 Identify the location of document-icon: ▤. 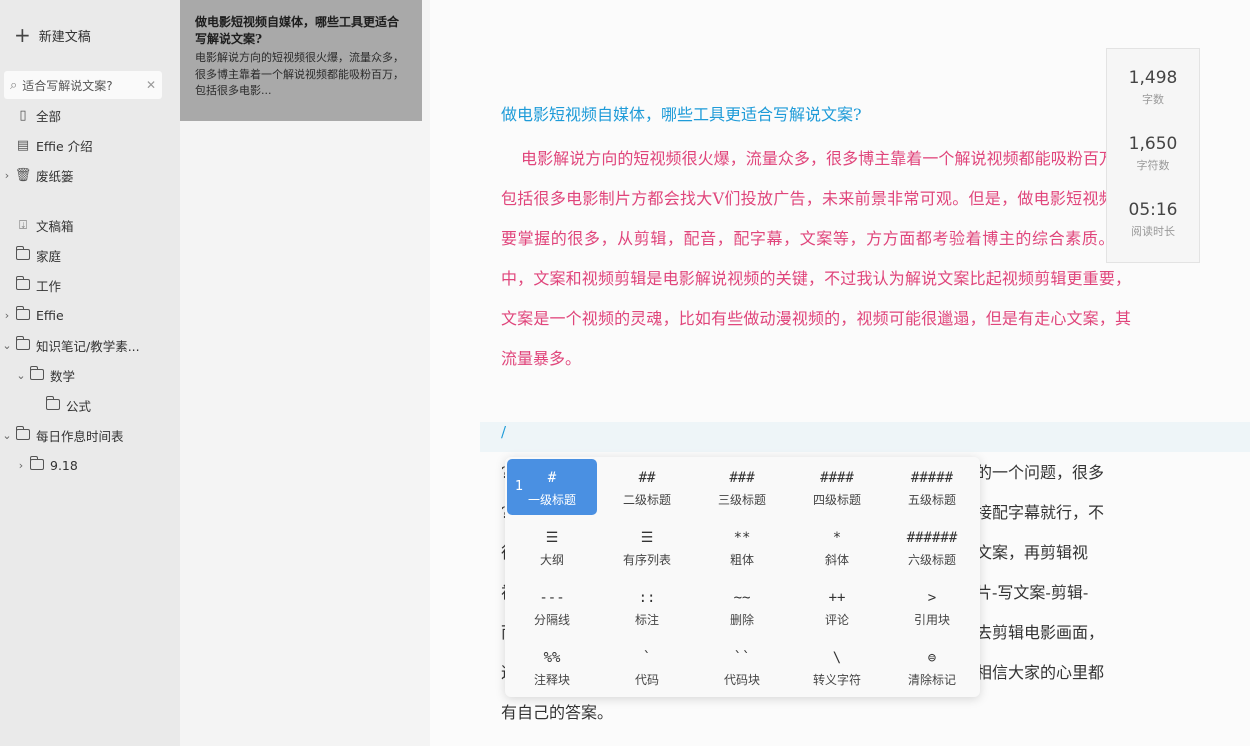
(23, 145).